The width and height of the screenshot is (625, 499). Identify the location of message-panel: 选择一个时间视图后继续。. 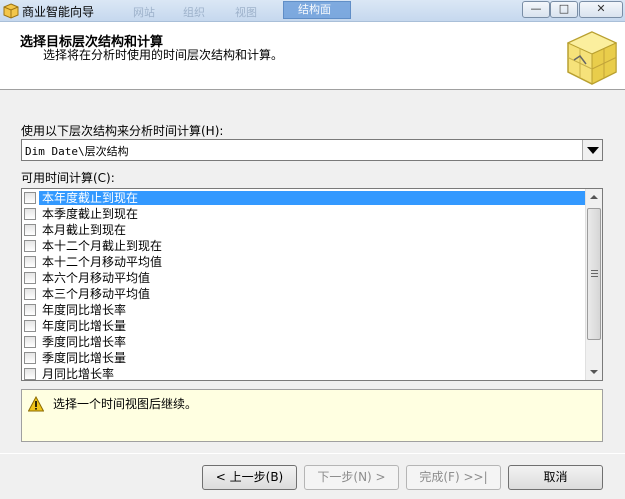
(312, 415).